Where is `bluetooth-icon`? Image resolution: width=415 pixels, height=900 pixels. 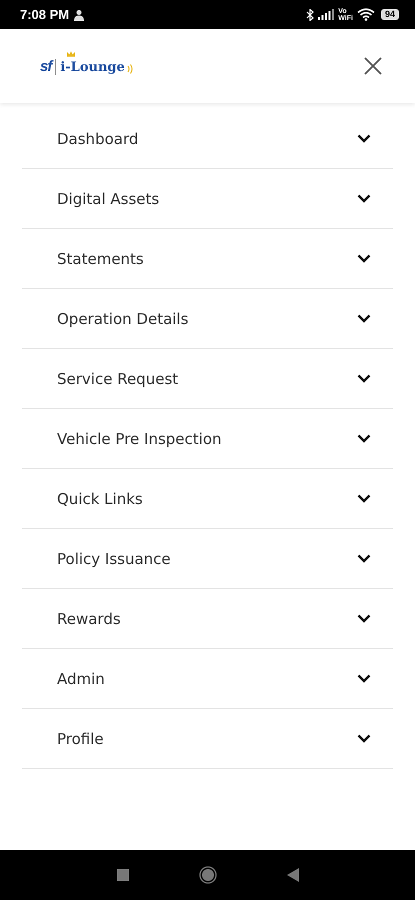
bluetooth-icon is located at coordinates (310, 14).